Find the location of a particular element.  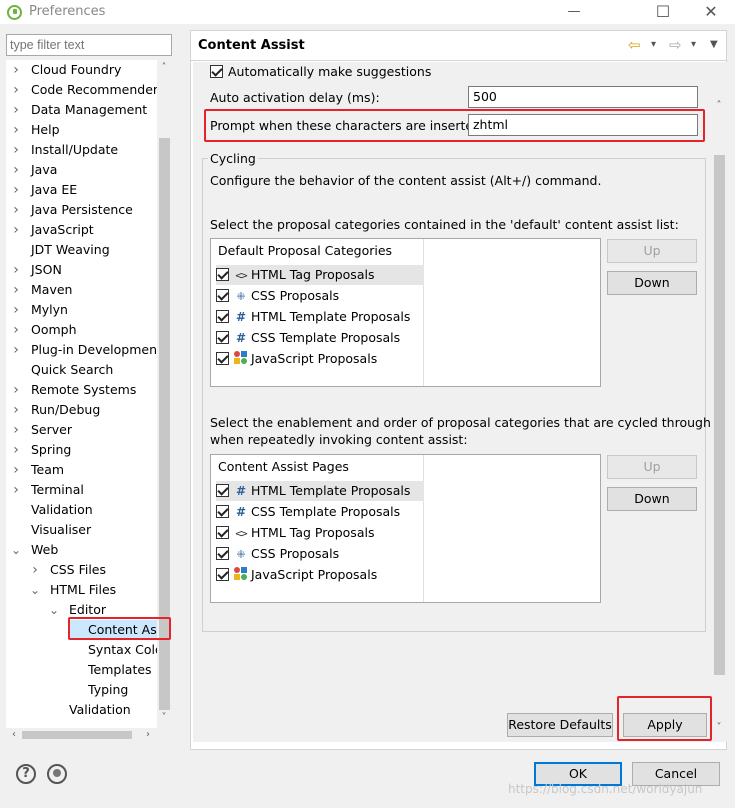

list-item: # CSS Template Proposals is located at coordinates (320, 338).